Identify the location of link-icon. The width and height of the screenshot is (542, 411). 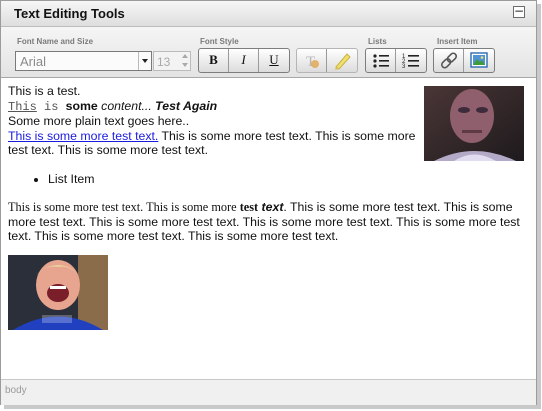
(449, 60).